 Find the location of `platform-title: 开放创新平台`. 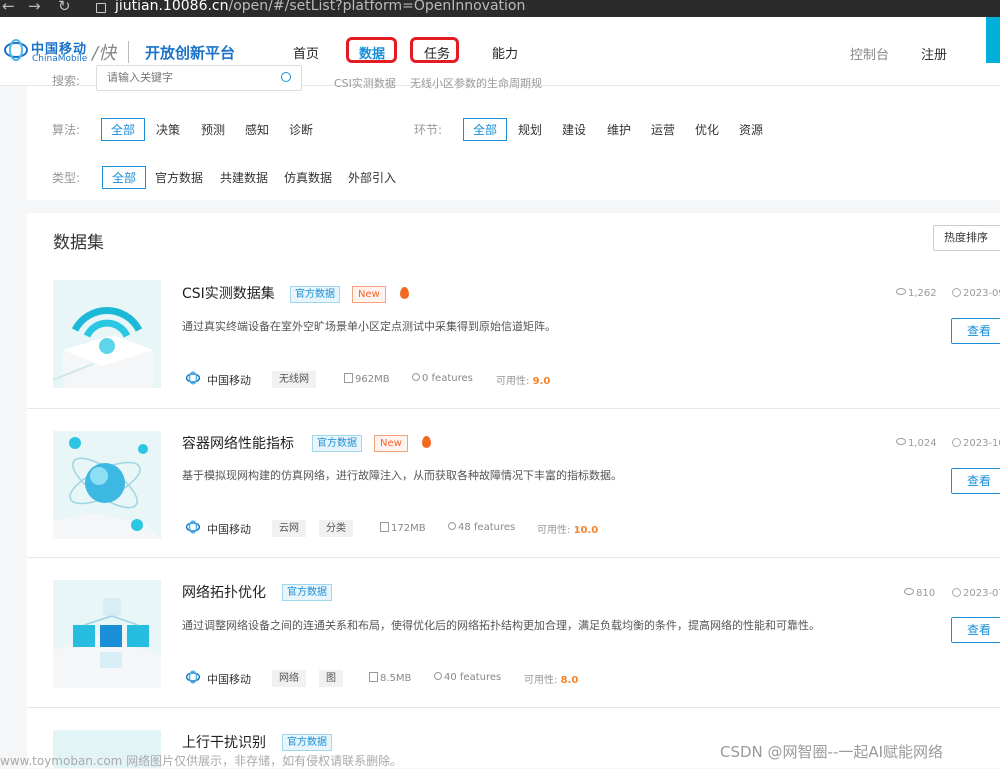

platform-title: 开放创新平台 is located at coordinates (190, 52).